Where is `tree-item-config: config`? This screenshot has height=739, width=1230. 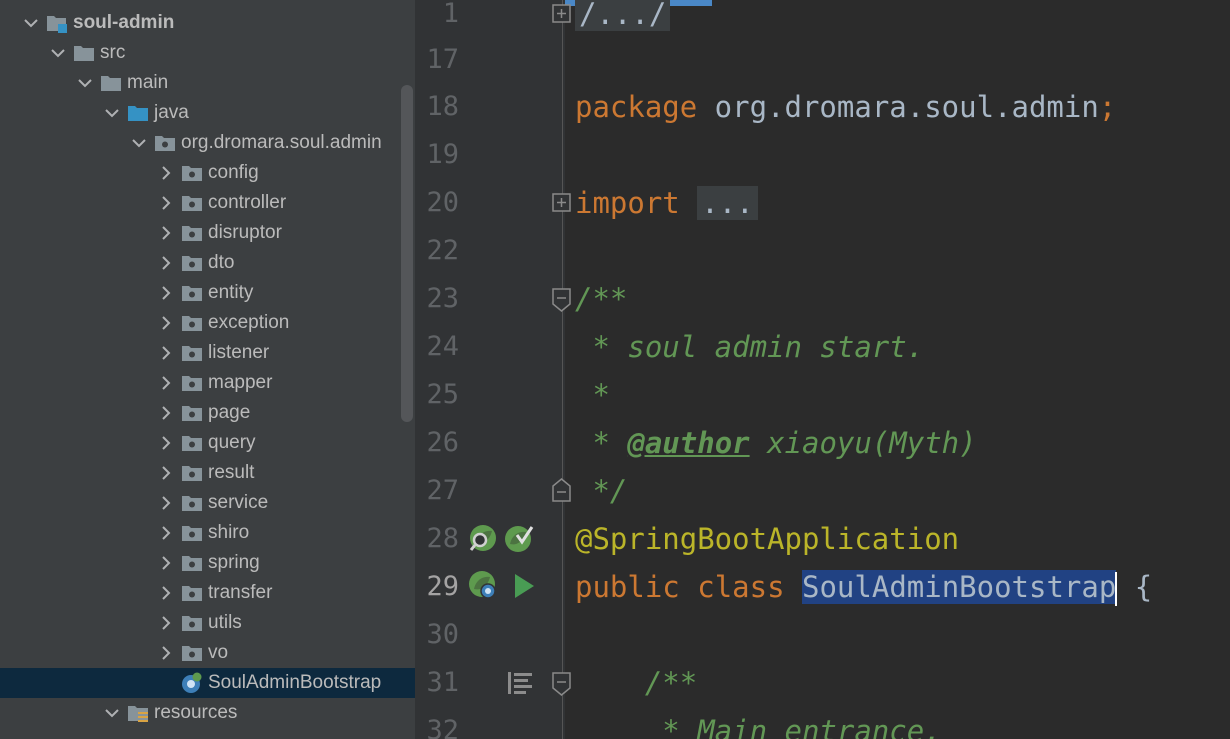 tree-item-config: config is located at coordinates (200, 173).